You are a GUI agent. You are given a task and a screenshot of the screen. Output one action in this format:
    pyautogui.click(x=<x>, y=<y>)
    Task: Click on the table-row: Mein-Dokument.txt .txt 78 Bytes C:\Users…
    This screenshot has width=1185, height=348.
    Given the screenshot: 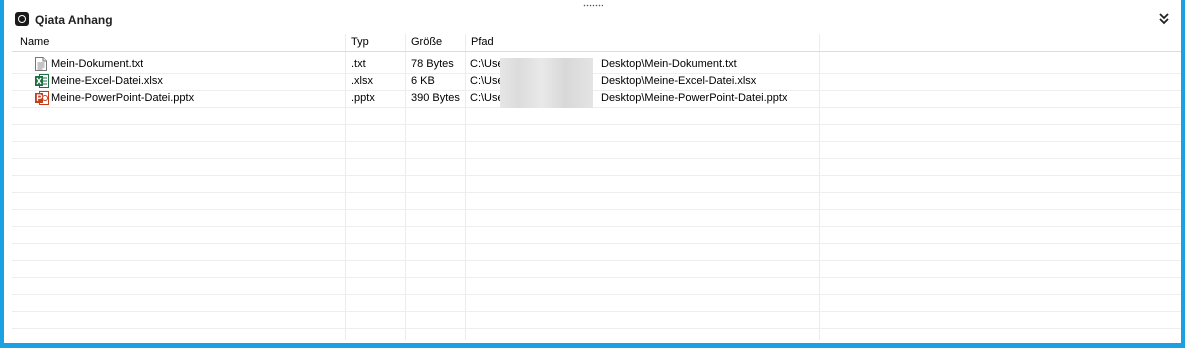 What is the action you would take?
    pyautogui.click(x=596, y=65)
    